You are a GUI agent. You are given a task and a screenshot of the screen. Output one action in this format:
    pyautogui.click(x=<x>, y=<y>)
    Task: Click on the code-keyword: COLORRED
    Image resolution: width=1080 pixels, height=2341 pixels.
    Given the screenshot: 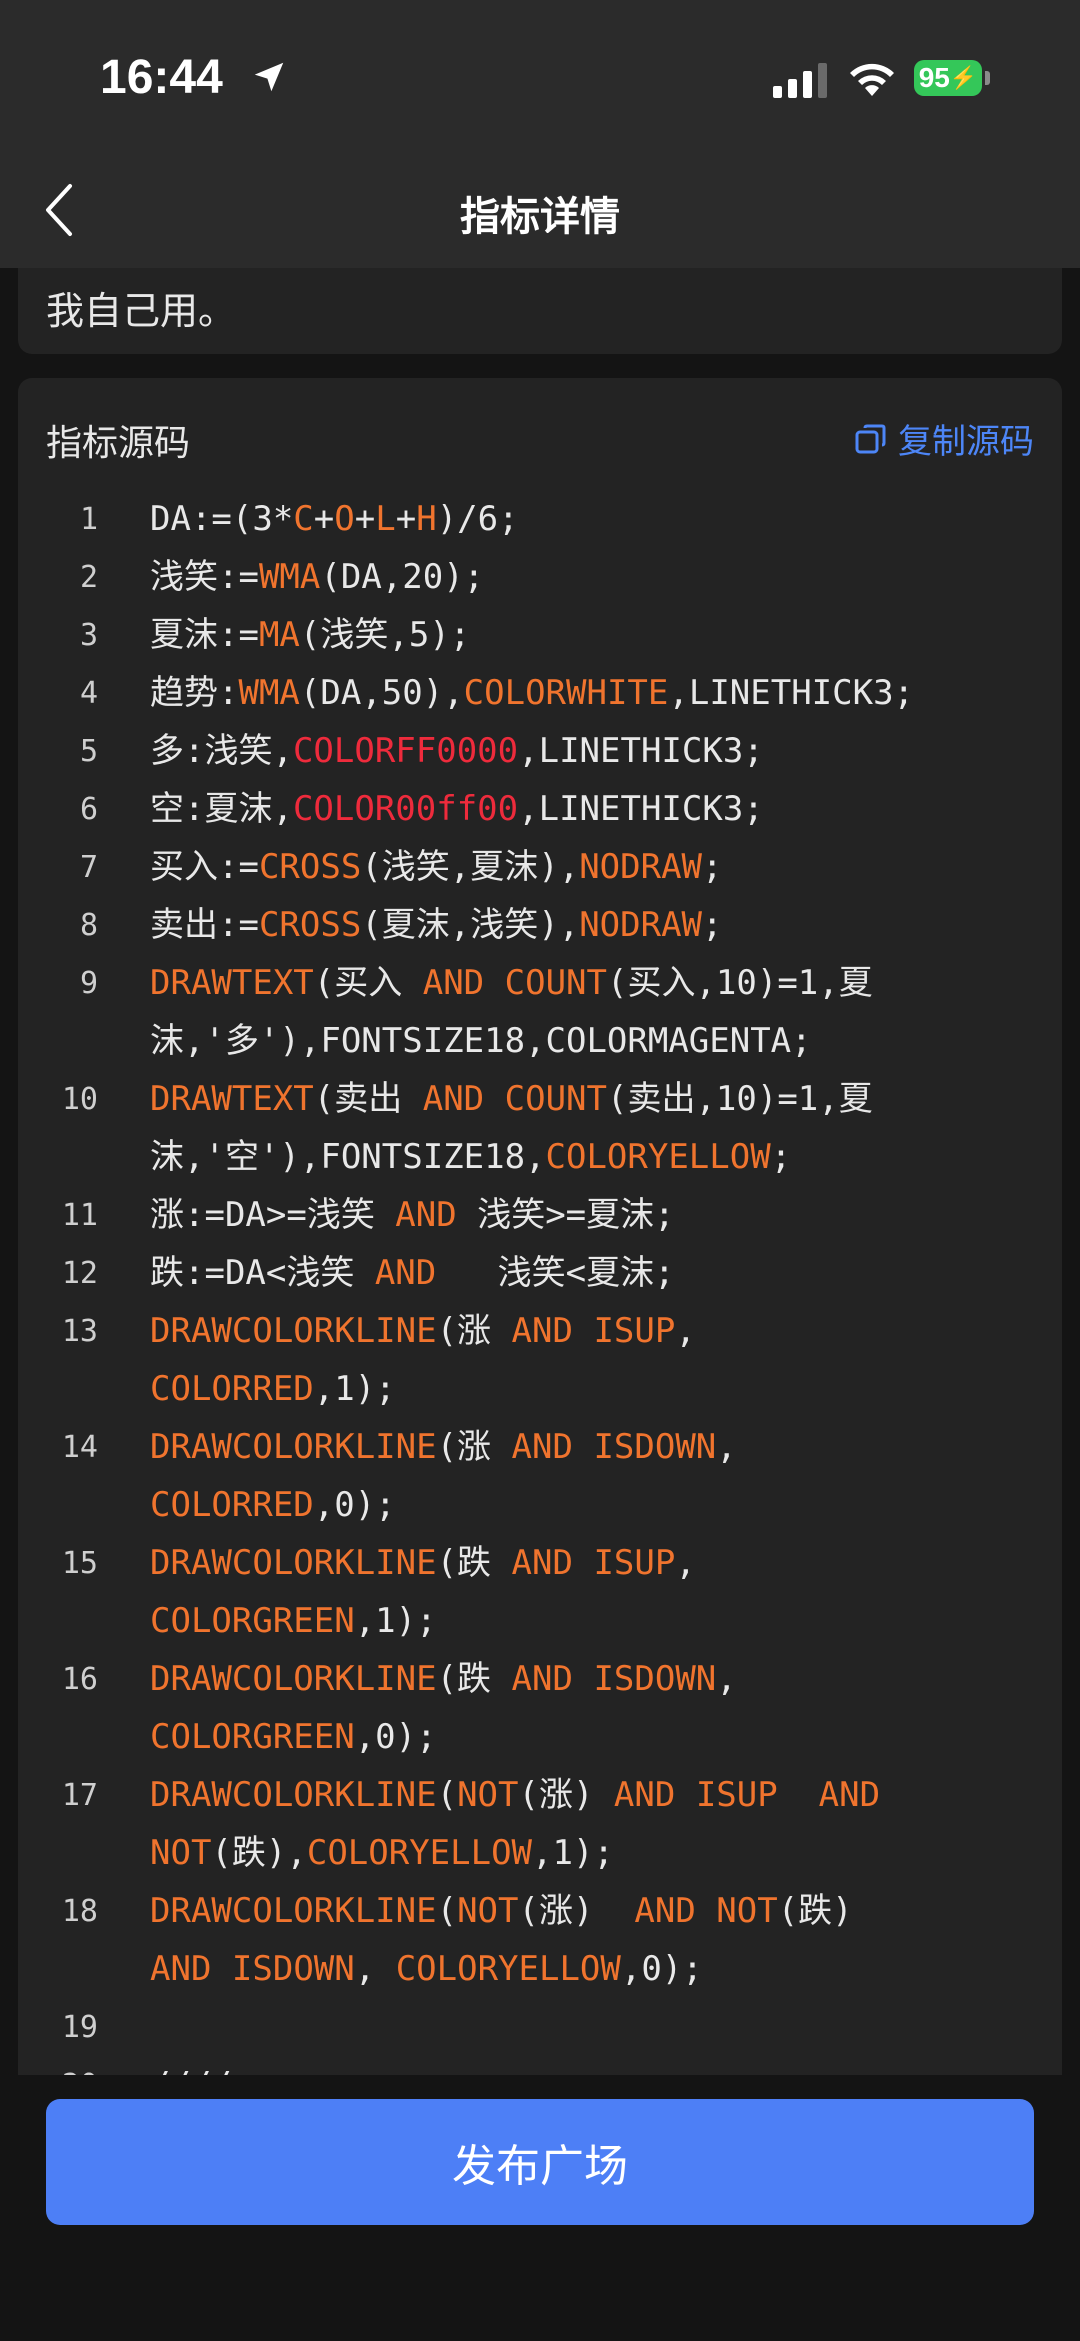 What is the action you would take?
    pyautogui.click(x=232, y=1505)
    